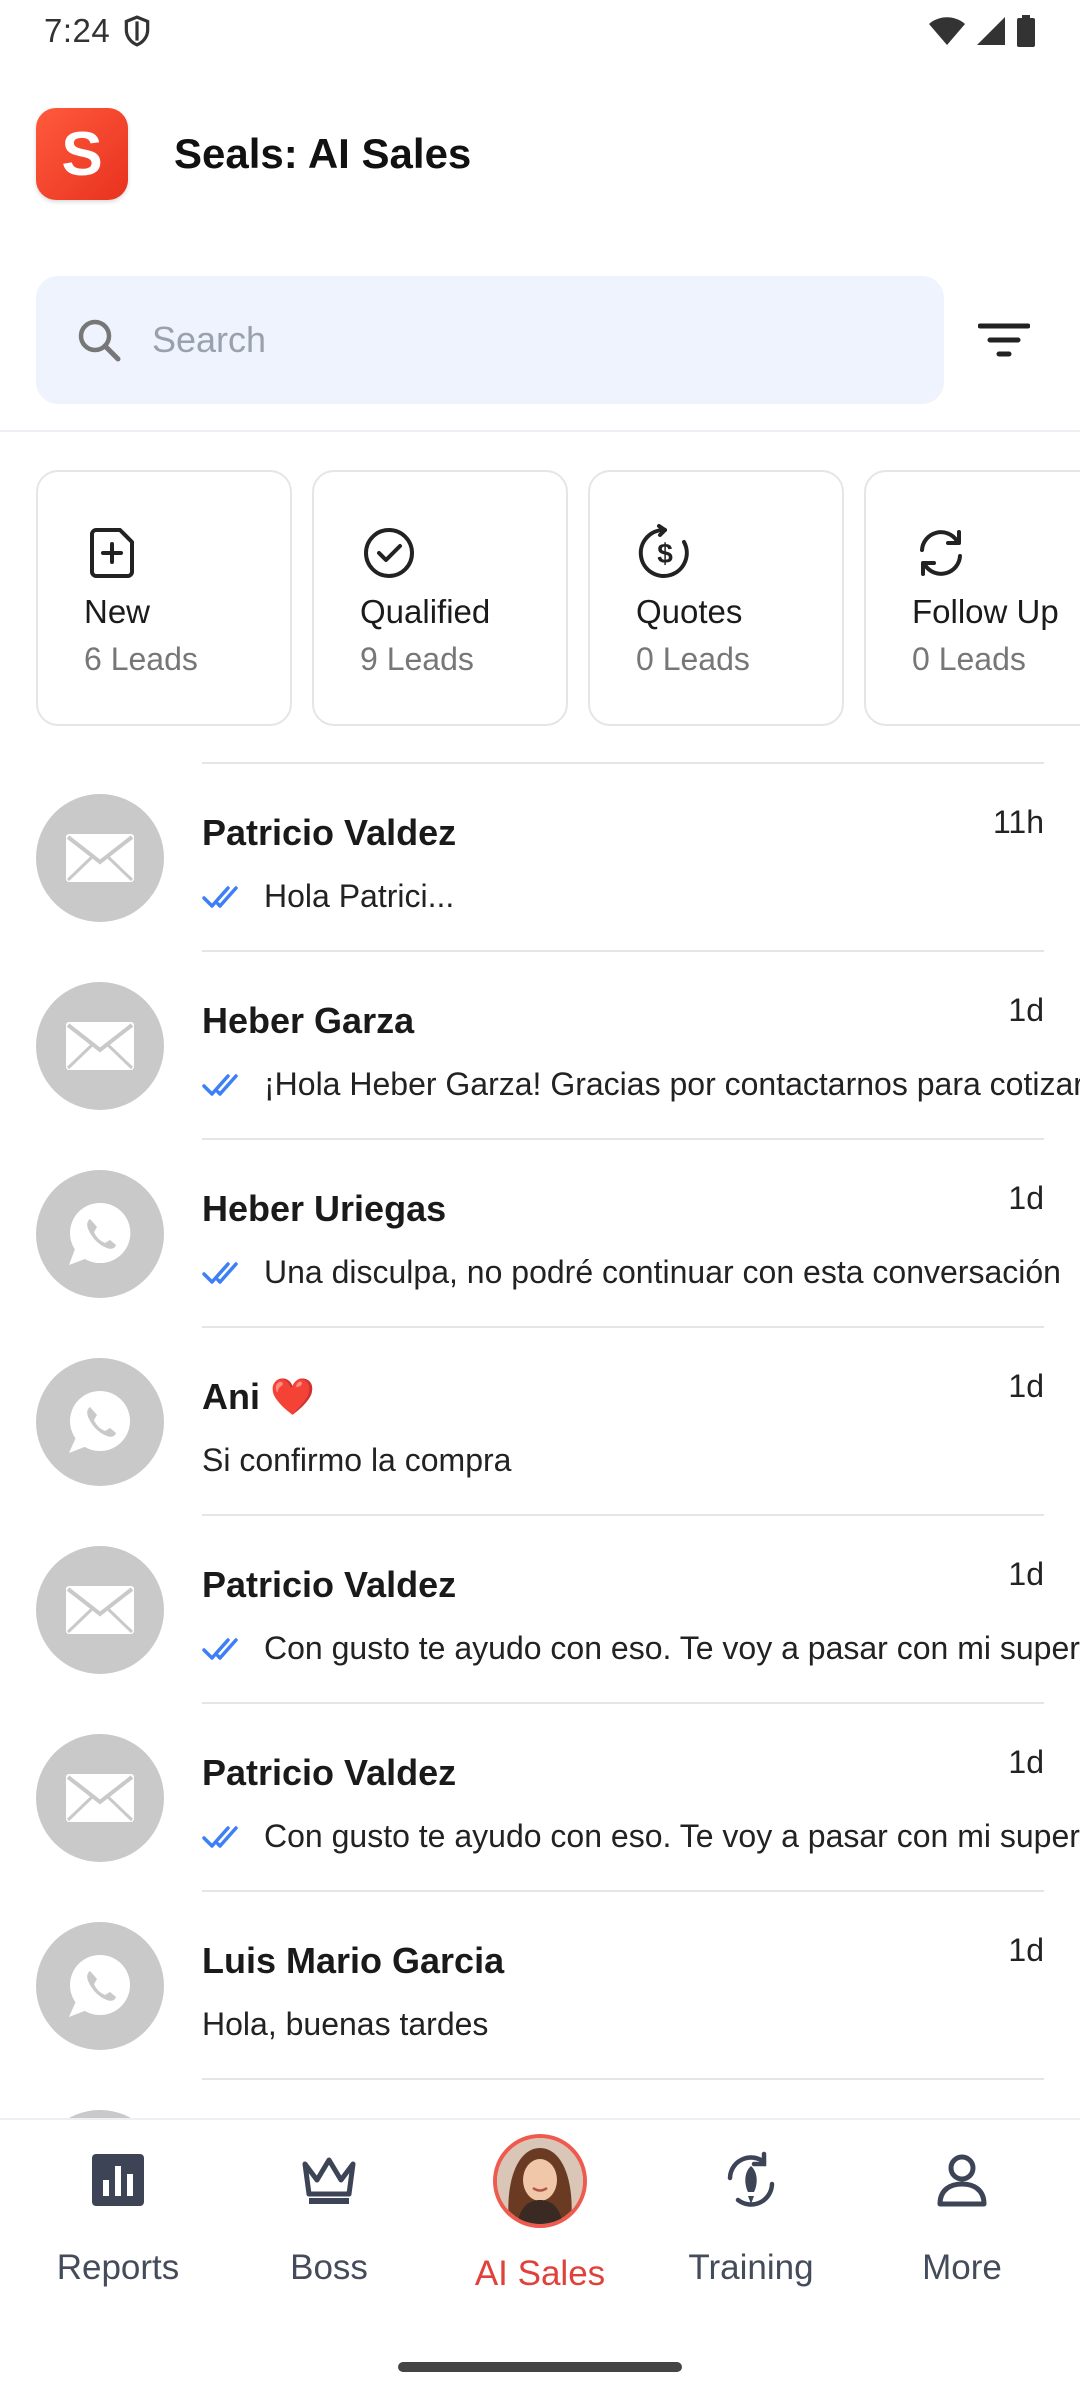  What do you see at coordinates (118, 2267) in the screenshot?
I see `nav-label: Reports` at bounding box center [118, 2267].